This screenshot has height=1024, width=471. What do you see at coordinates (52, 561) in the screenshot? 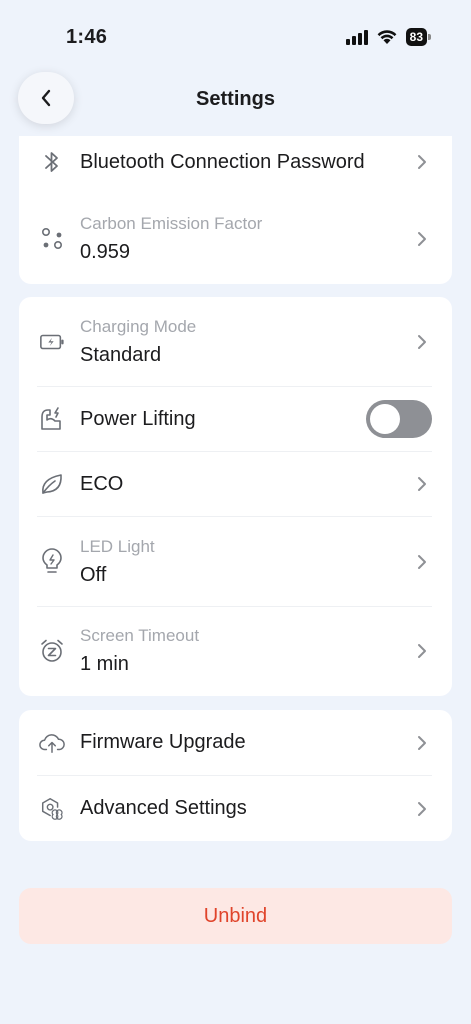
I see `lightbulb-icon` at bounding box center [52, 561].